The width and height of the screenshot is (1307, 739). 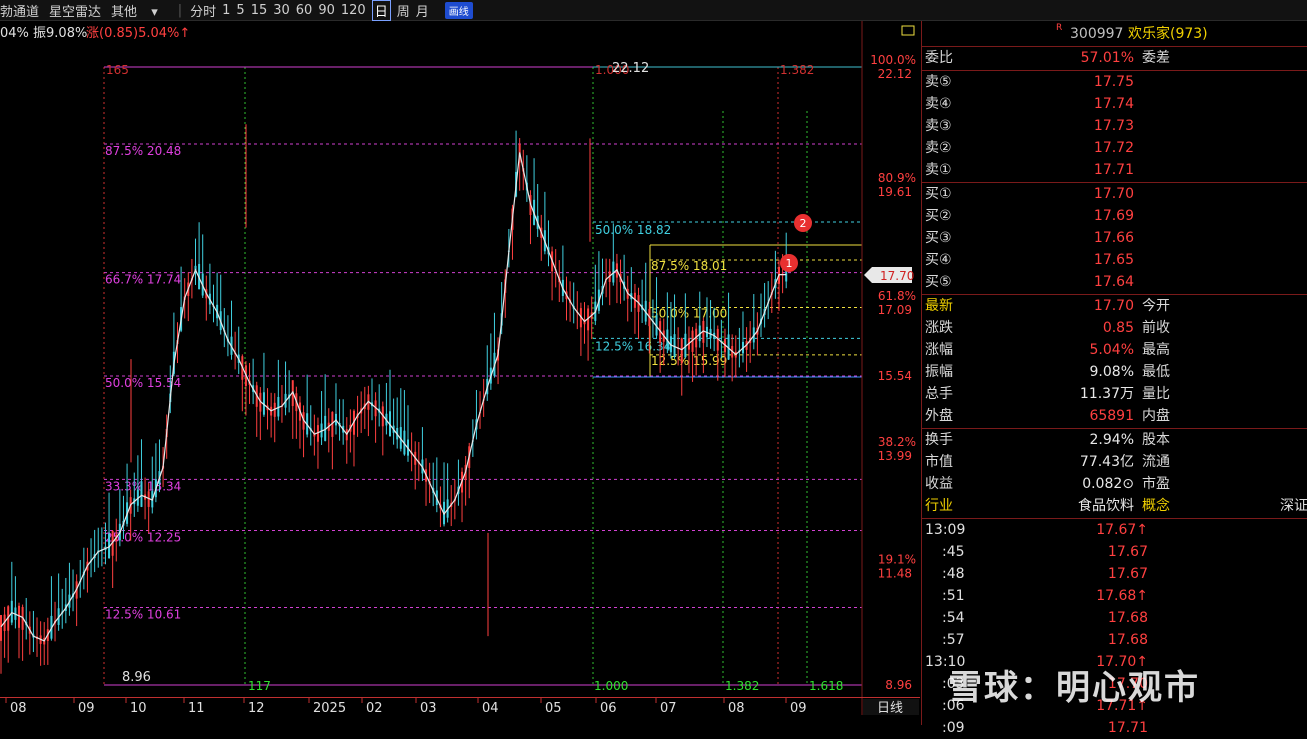 I want to click on stat2-label: 换手, so click(x=939, y=440).